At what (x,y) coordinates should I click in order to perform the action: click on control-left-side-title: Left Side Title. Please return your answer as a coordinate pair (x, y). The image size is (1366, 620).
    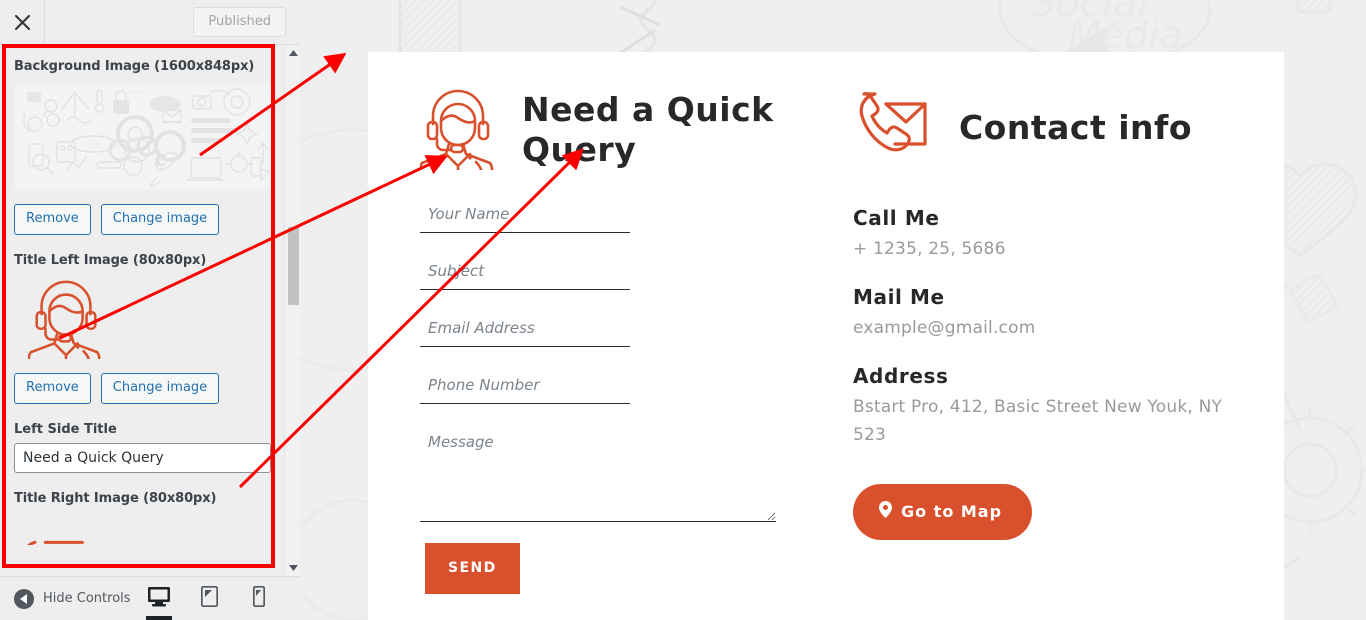
    Looking at the image, I should click on (142, 448).